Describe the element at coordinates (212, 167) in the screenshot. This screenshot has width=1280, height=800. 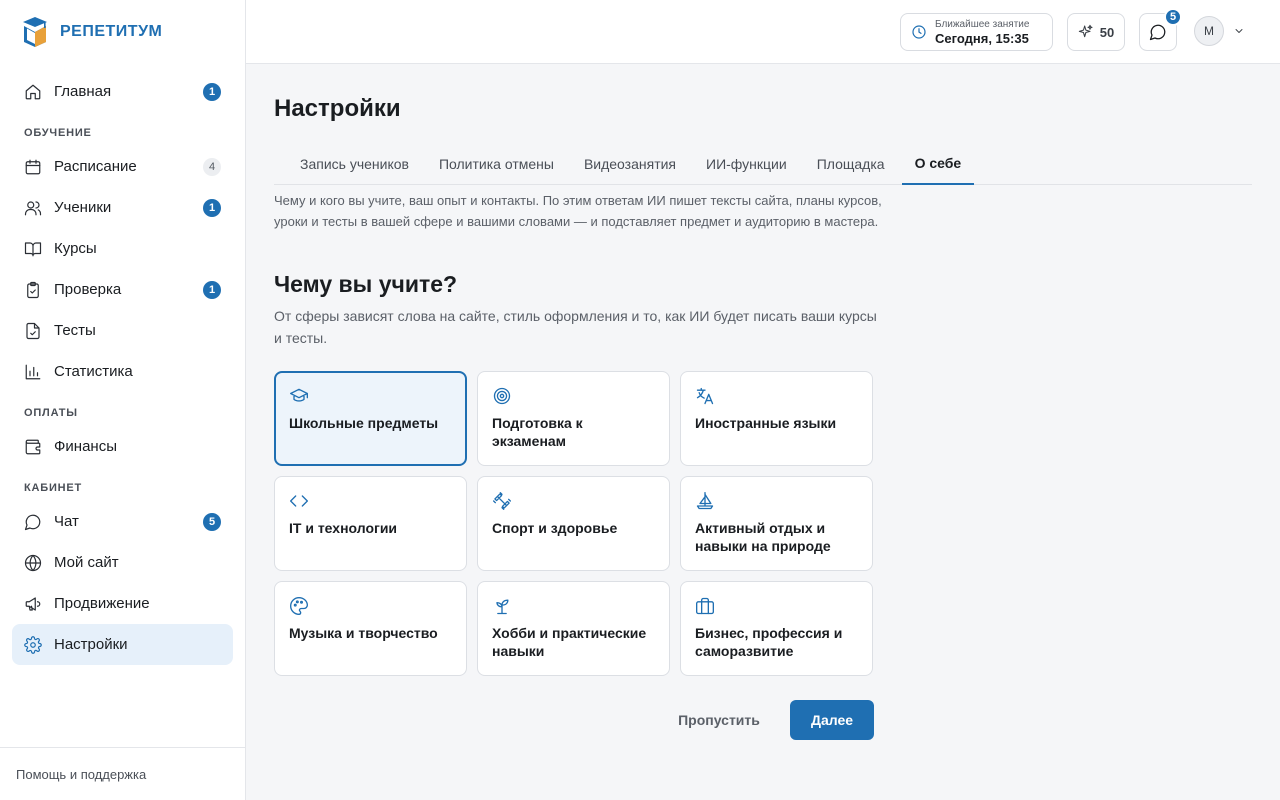
I see `count-badge: 4` at that location.